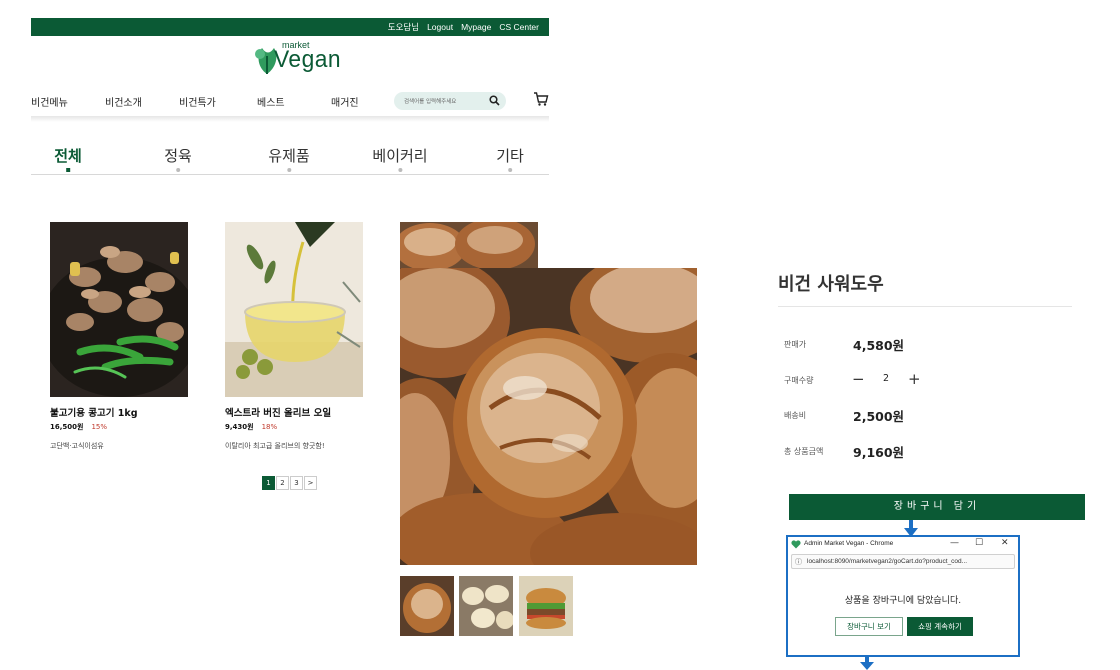  What do you see at coordinates (123, 101) in the screenshot?
I see `nav-item-vegan-intro: 비건소개` at bounding box center [123, 101].